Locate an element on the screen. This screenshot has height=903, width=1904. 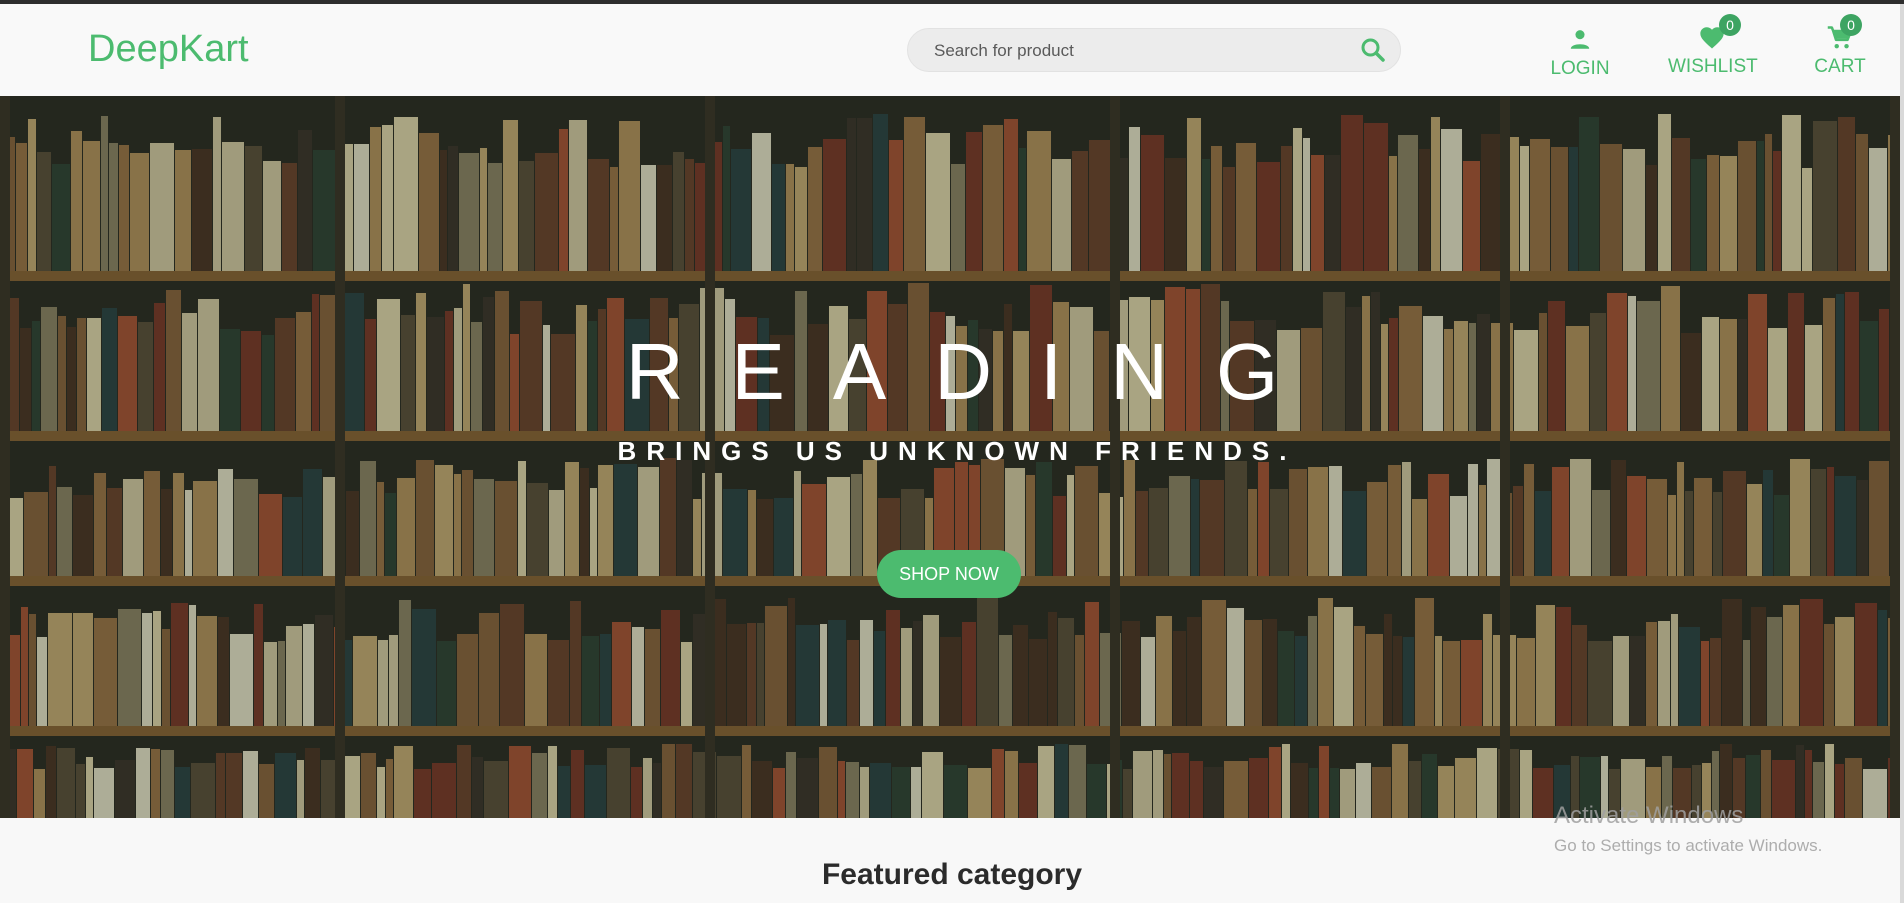
search-input is located at coordinates (1134, 51).